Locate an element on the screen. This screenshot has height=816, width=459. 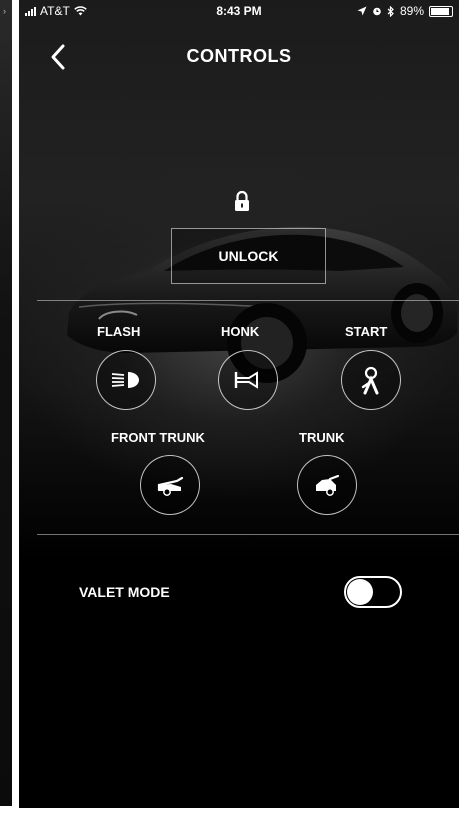
front-trunk-icon is located at coordinates (170, 486).